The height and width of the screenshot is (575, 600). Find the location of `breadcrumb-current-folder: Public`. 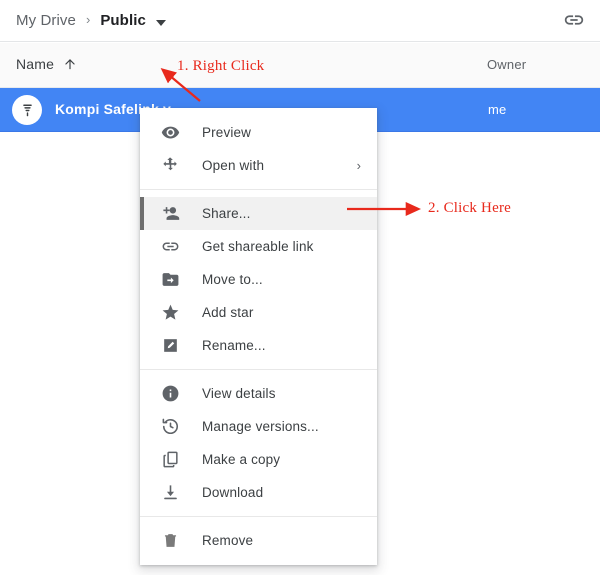

breadcrumb-current-folder: Public is located at coordinates (123, 20).